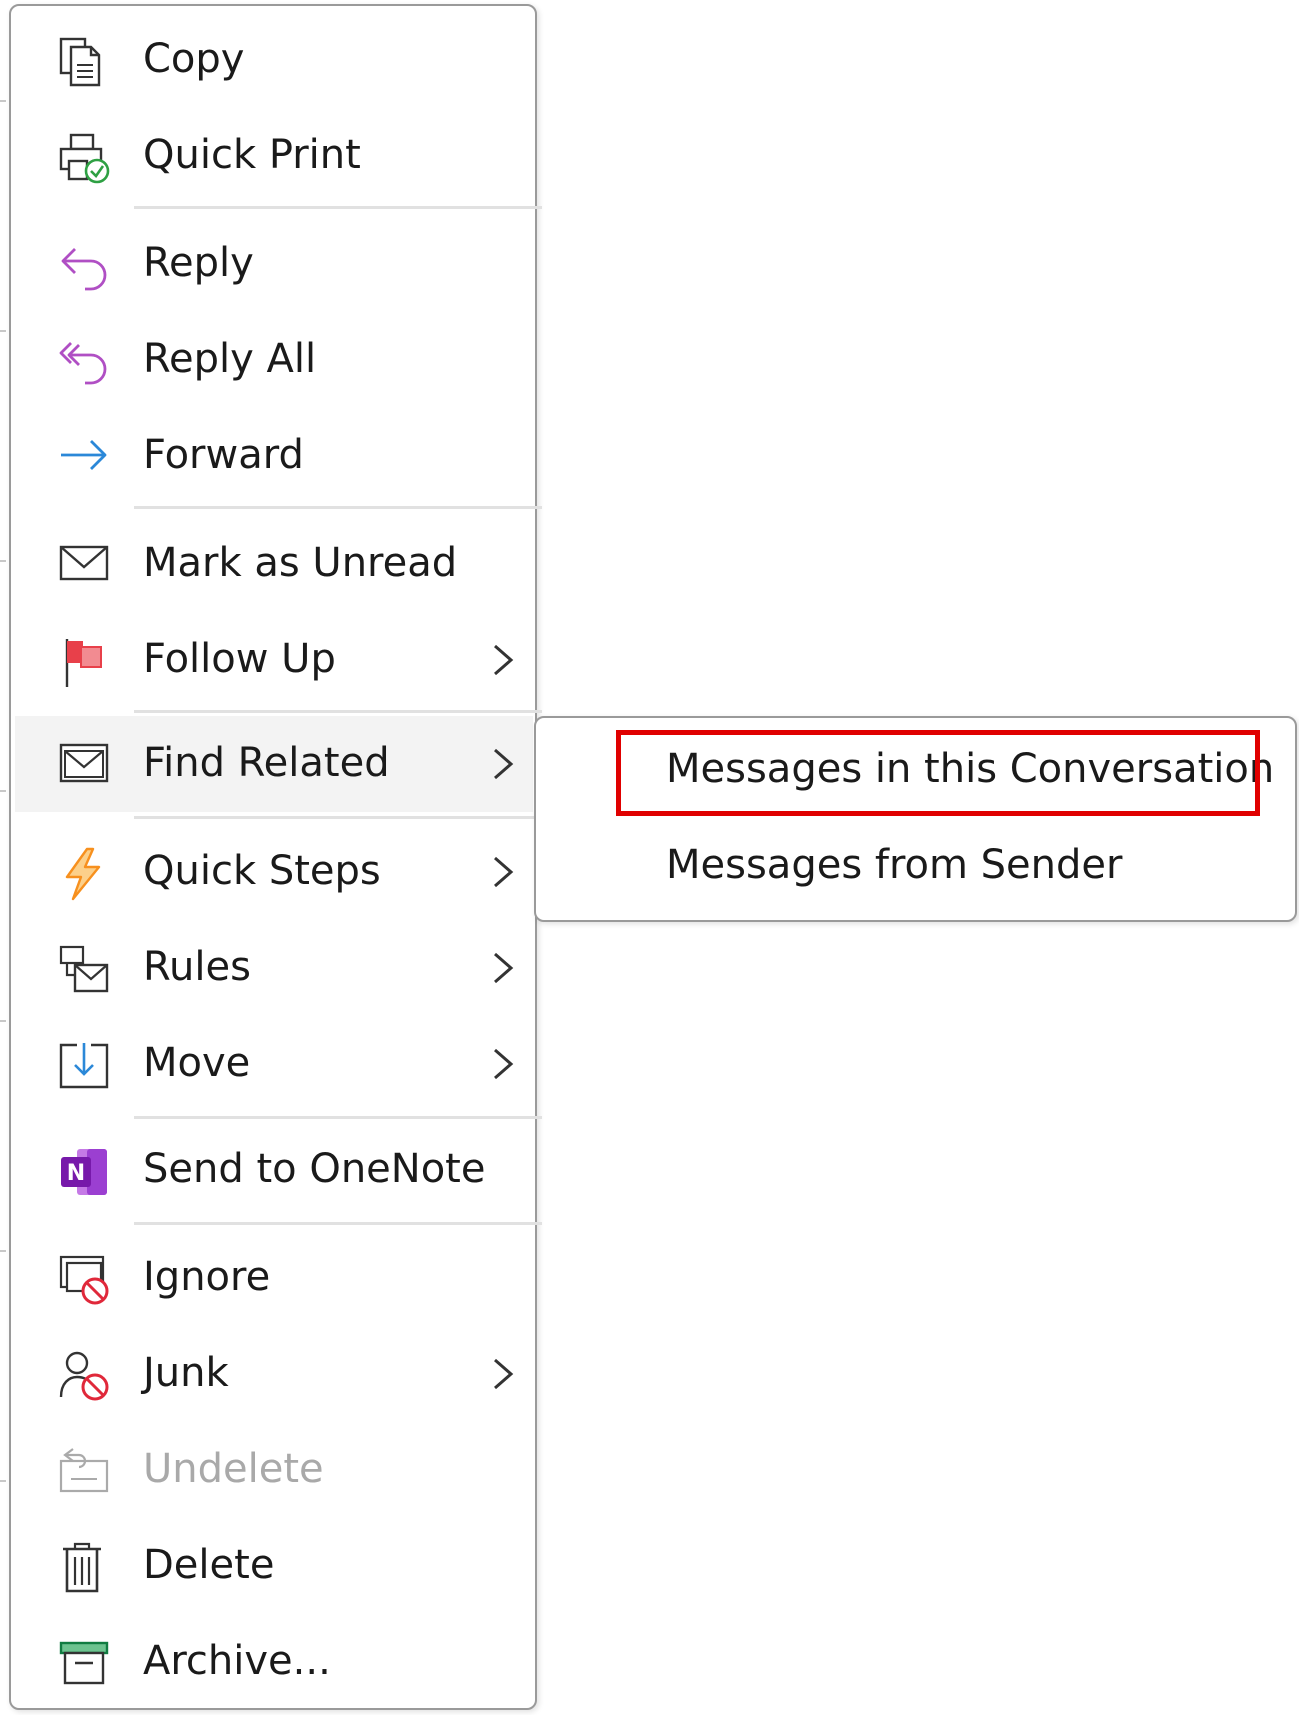 The height and width of the screenshot is (1715, 1299). I want to click on ignore-icon, so click(84, 1280).